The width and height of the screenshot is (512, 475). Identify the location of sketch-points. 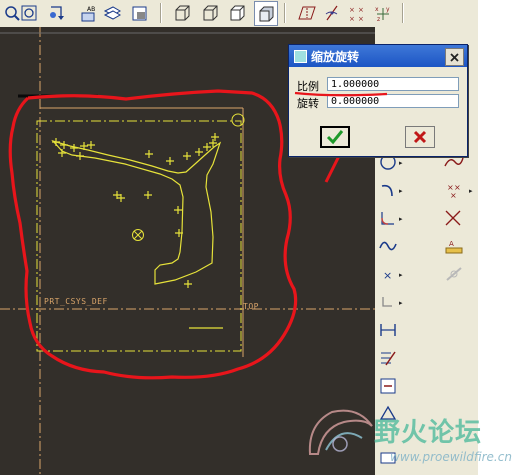
(135, 210).